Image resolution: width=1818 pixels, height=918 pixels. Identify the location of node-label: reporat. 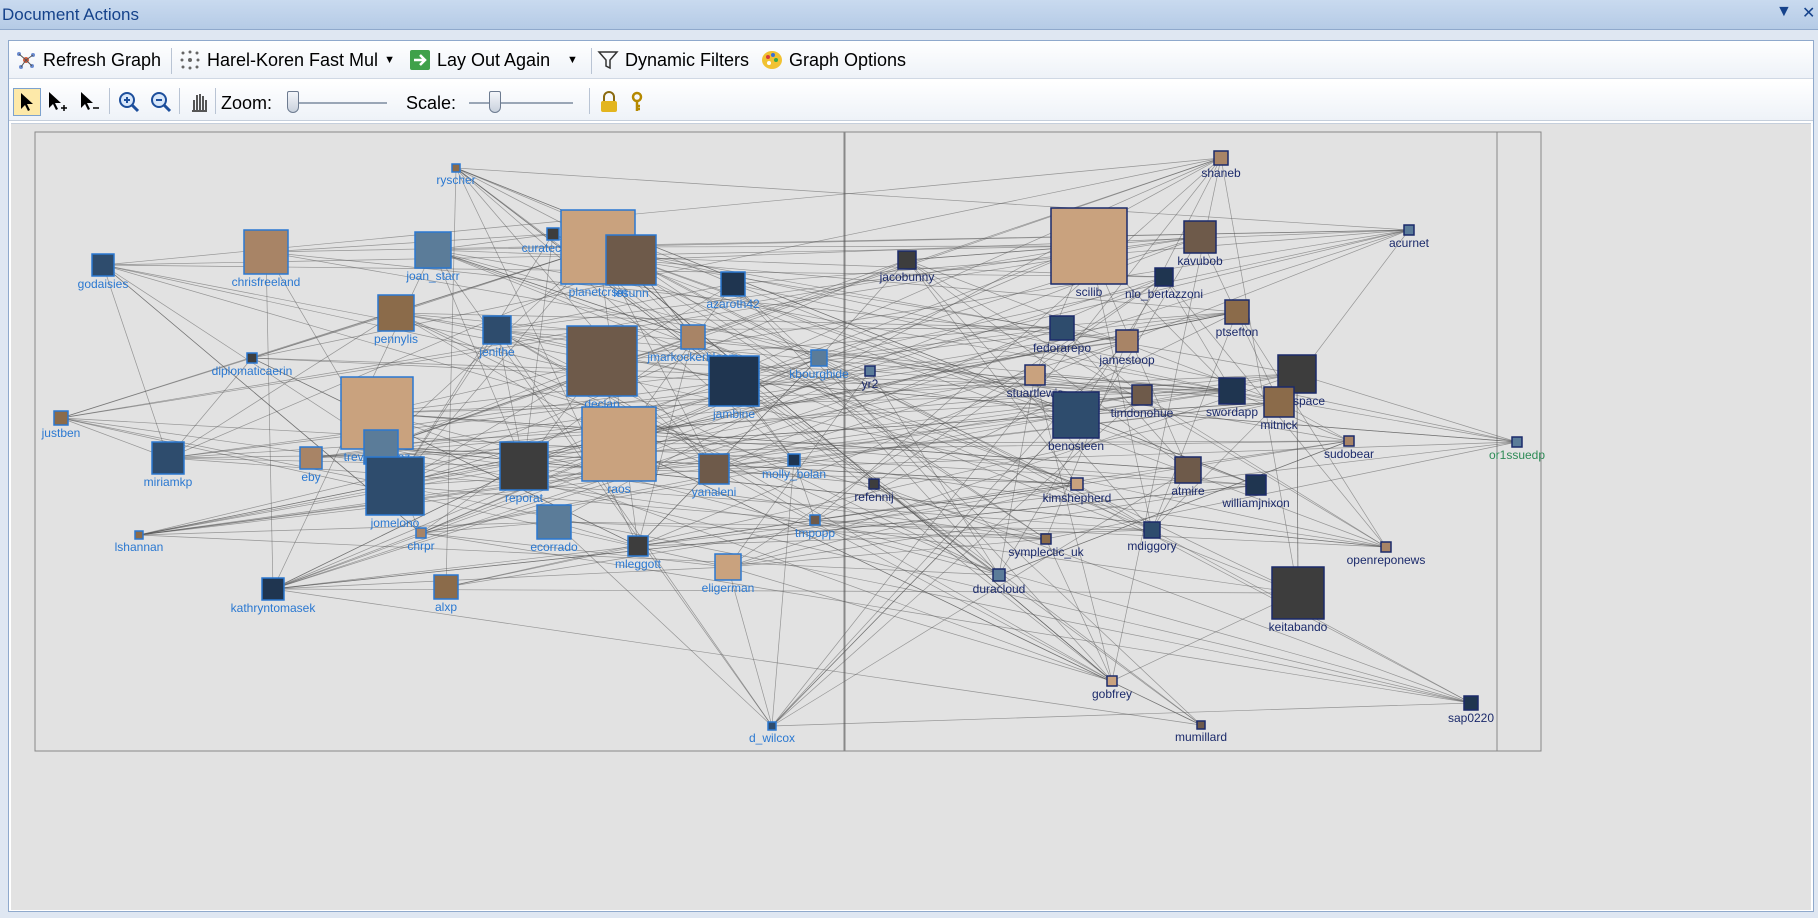
(524, 498).